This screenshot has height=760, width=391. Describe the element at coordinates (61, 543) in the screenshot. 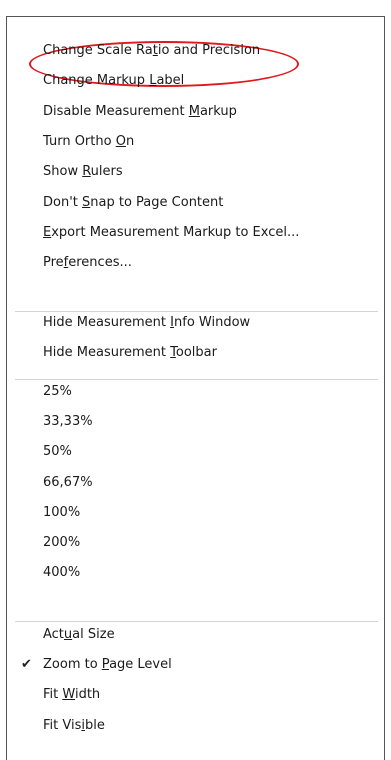

I see `menu-item-200: 200%` at that location.